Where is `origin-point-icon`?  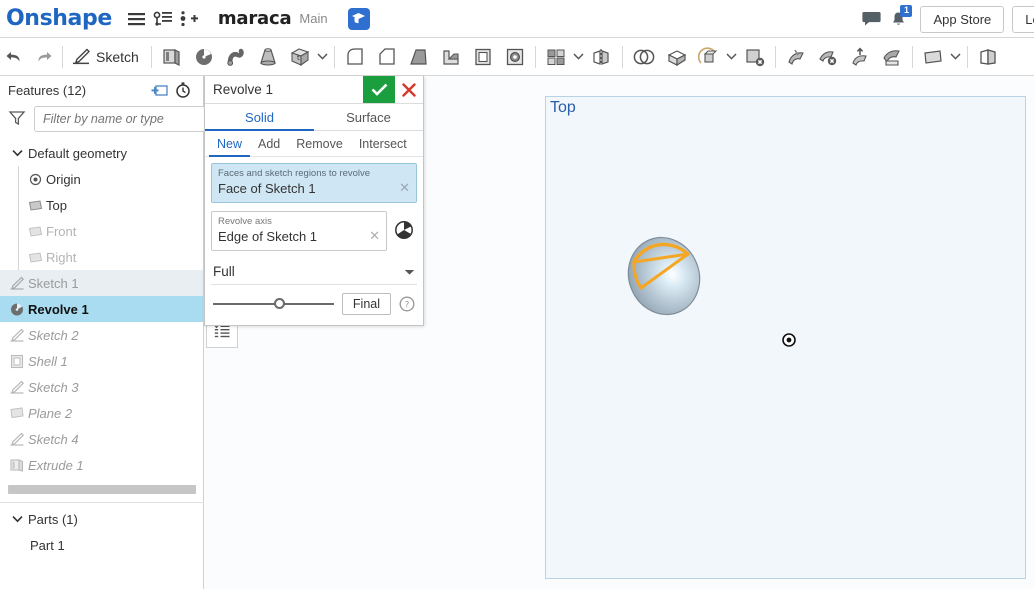
origin-point-icon is located at coordinates (789, 341).